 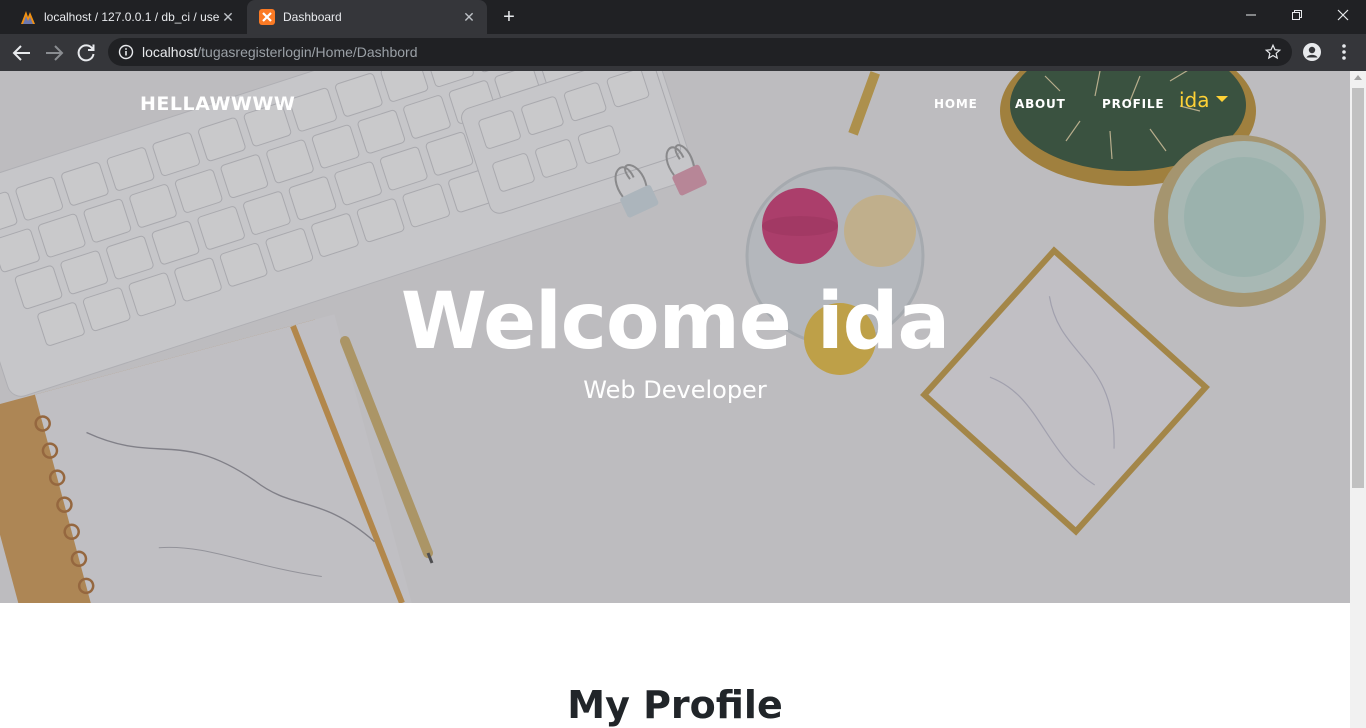 I want to click on page-scrollbar, so click(x=1358, y=399).